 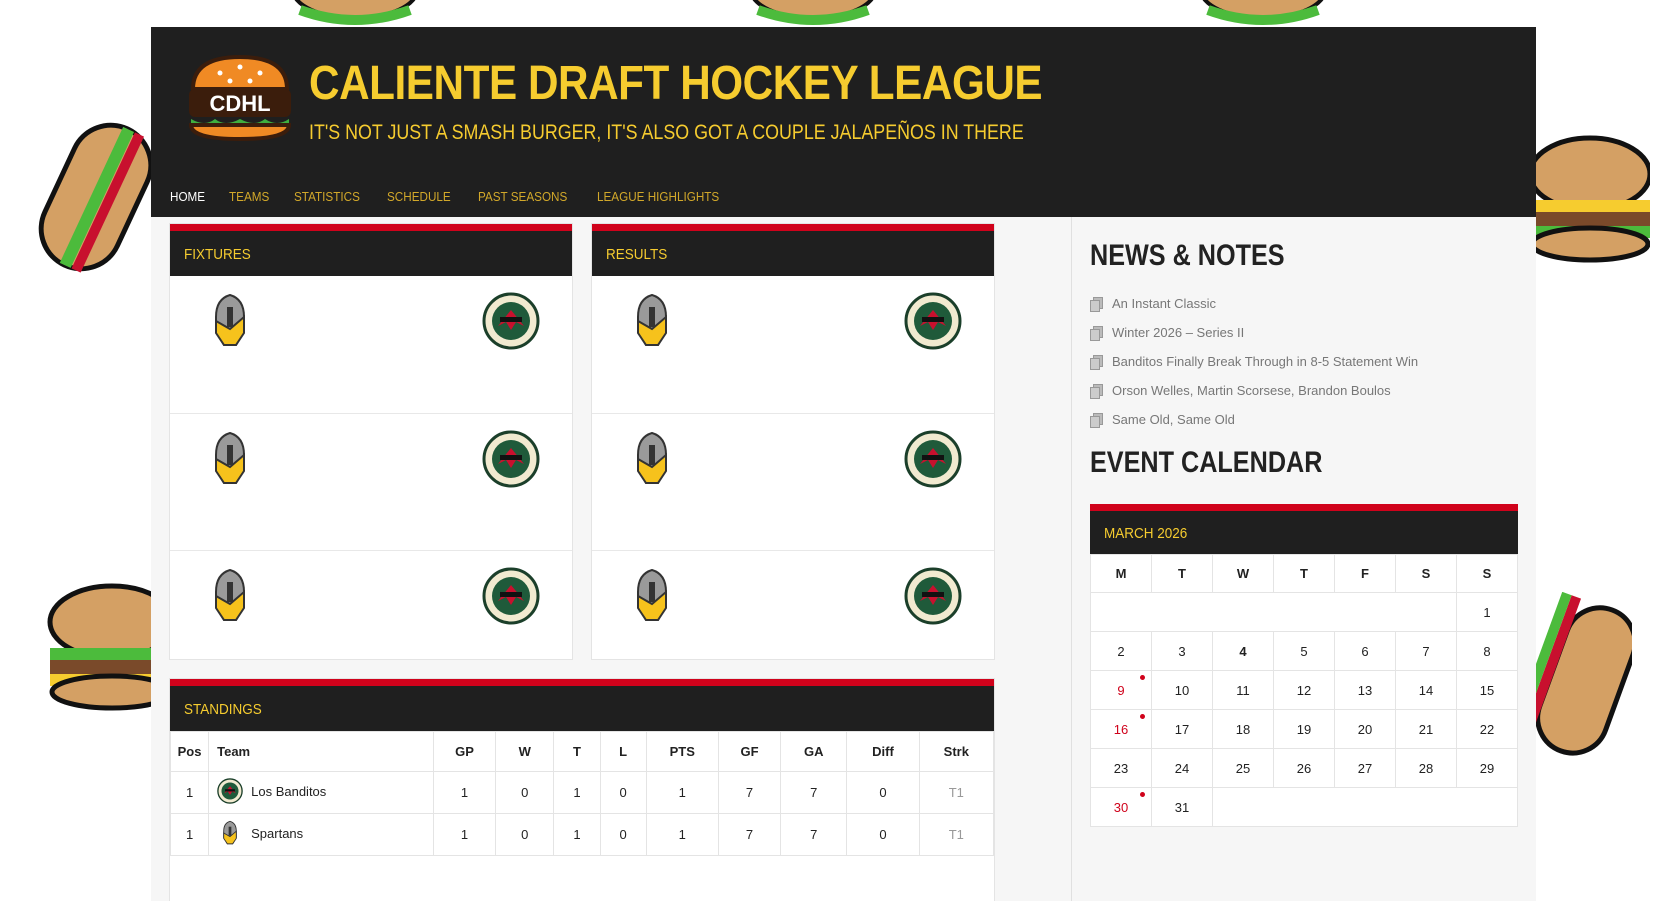 I want to click on calendar-day: 4, so click(x=1243, y=651).